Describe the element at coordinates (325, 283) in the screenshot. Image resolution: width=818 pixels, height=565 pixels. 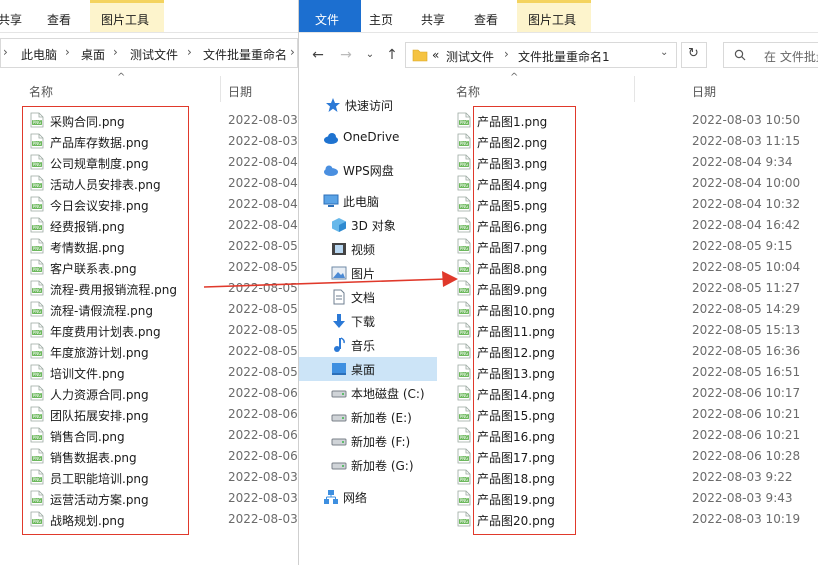
I see `arrow-line` at that location.